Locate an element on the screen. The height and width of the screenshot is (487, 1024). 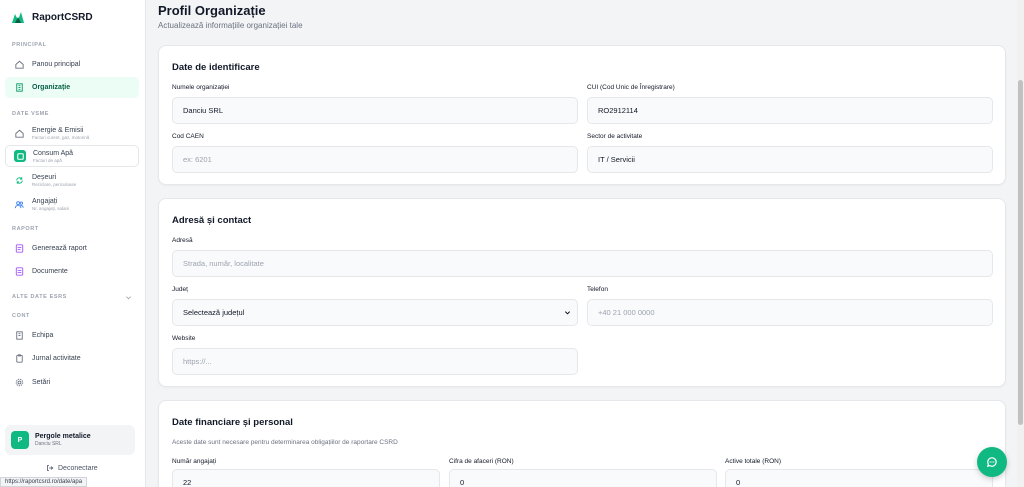
sidebar-item-label: Generează raport is located at coordinates (59, 248).